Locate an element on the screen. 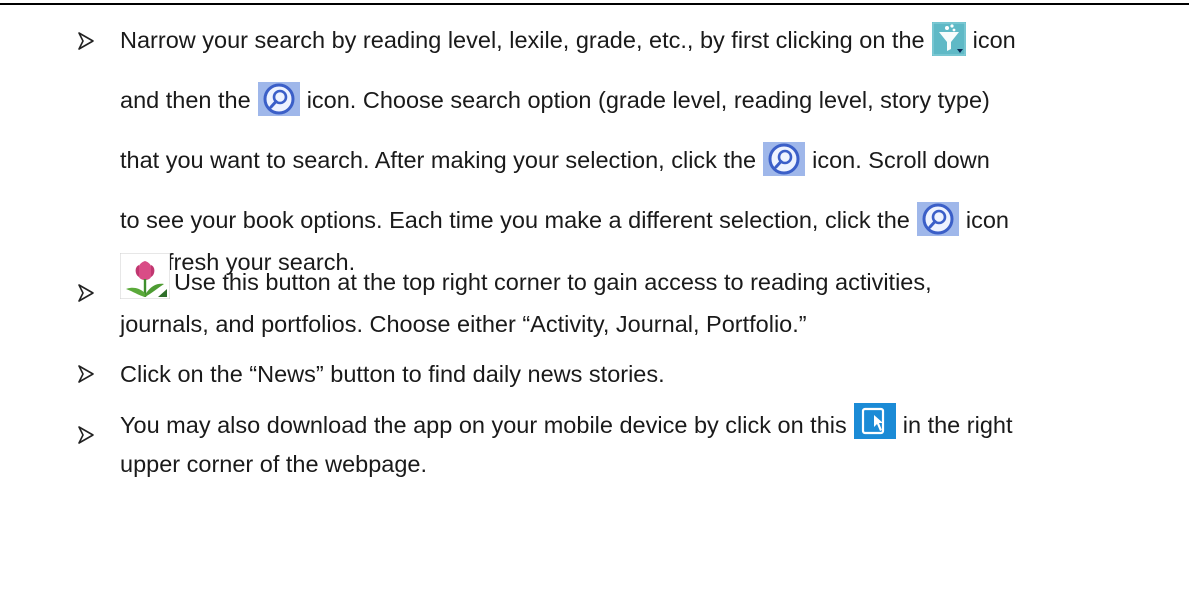 Image resolution: width=1189 pixels, height=602 pixels. top-rule is located at coordinates (594, 4).